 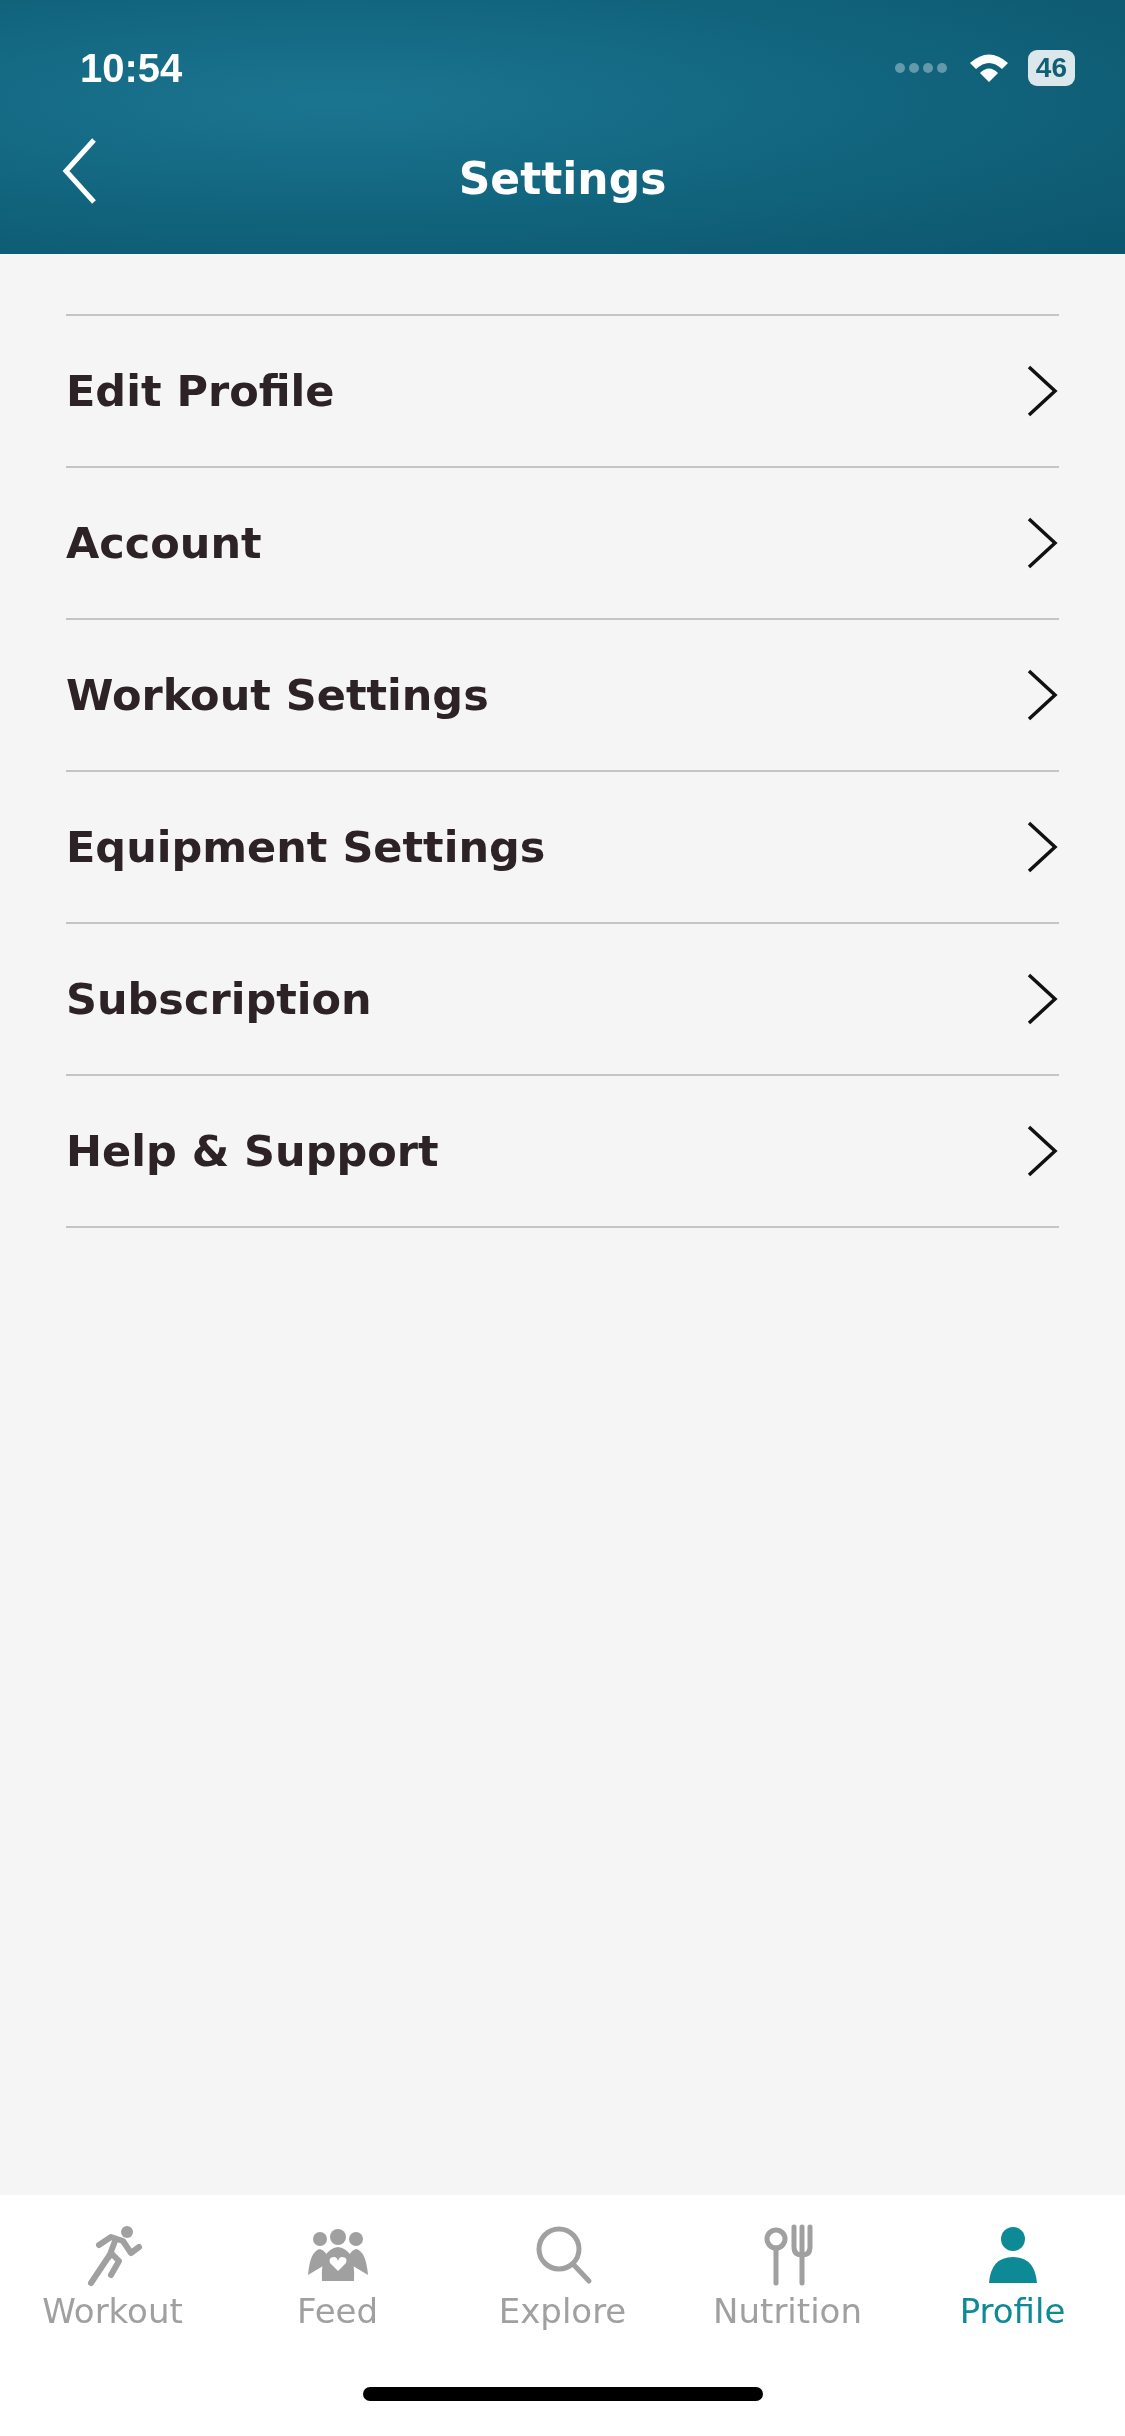 What do you see at coordinates (562, 998) in the screenshot?
I see `settings-row: Subscription` at bounding box center [562, 998].